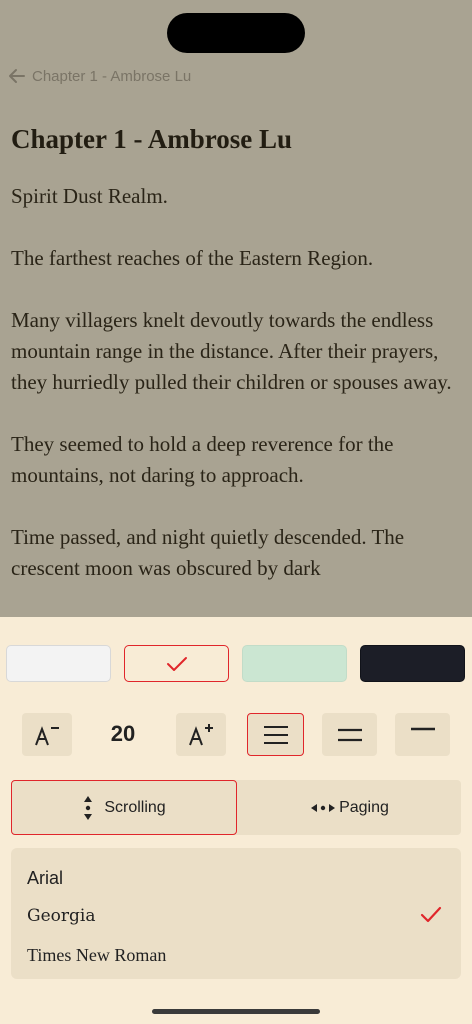 This screenshot has height=1024, width=472. What do you see at coordinates (17, 76) in the screenshot?
I see `back-arrow-icon` at bounding box center [17, 76].